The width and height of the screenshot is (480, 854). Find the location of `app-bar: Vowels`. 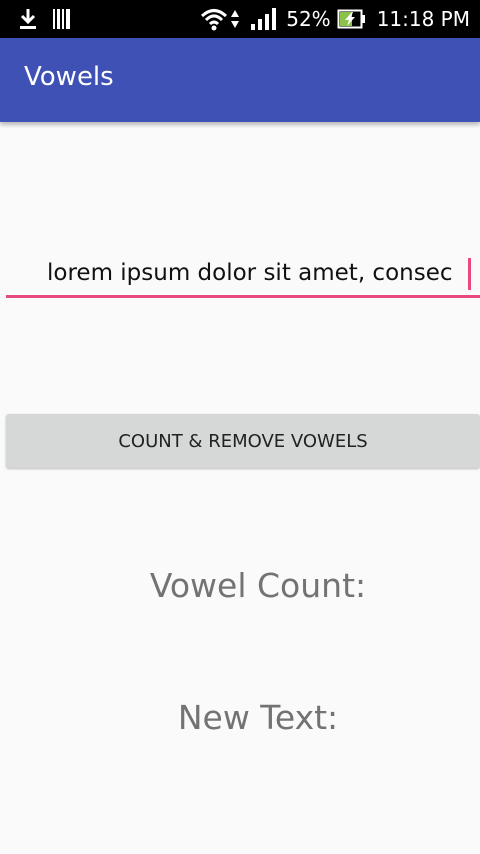

app-bar: Vowels is located at coordinates (240, 80).